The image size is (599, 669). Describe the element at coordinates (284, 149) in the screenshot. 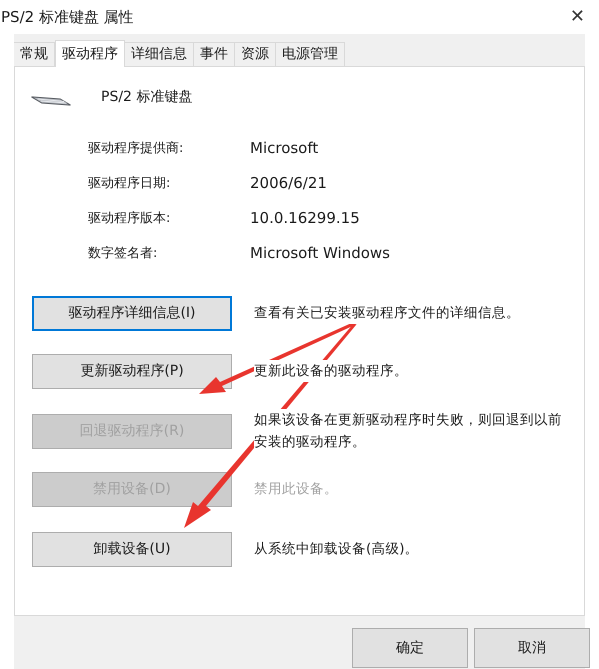

I see `property-value: Microsoft` at that location.